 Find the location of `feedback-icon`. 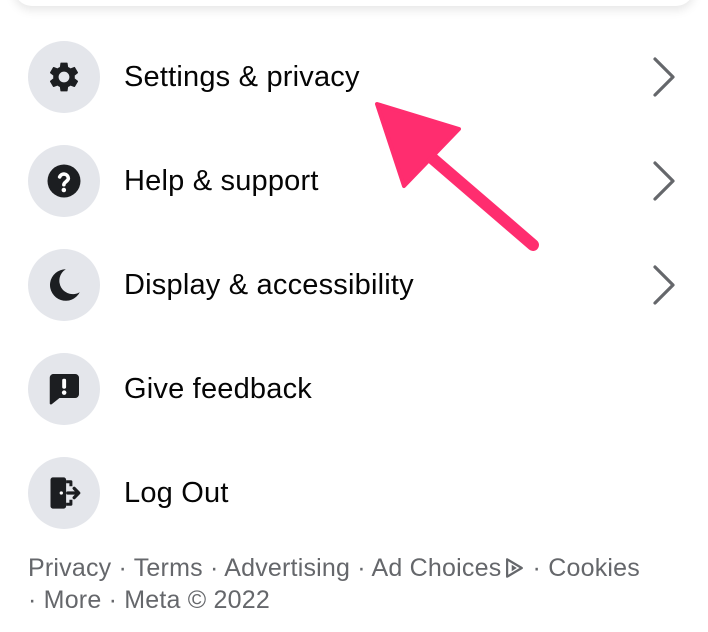

feedback-icon is located at coordinates (64, 389).